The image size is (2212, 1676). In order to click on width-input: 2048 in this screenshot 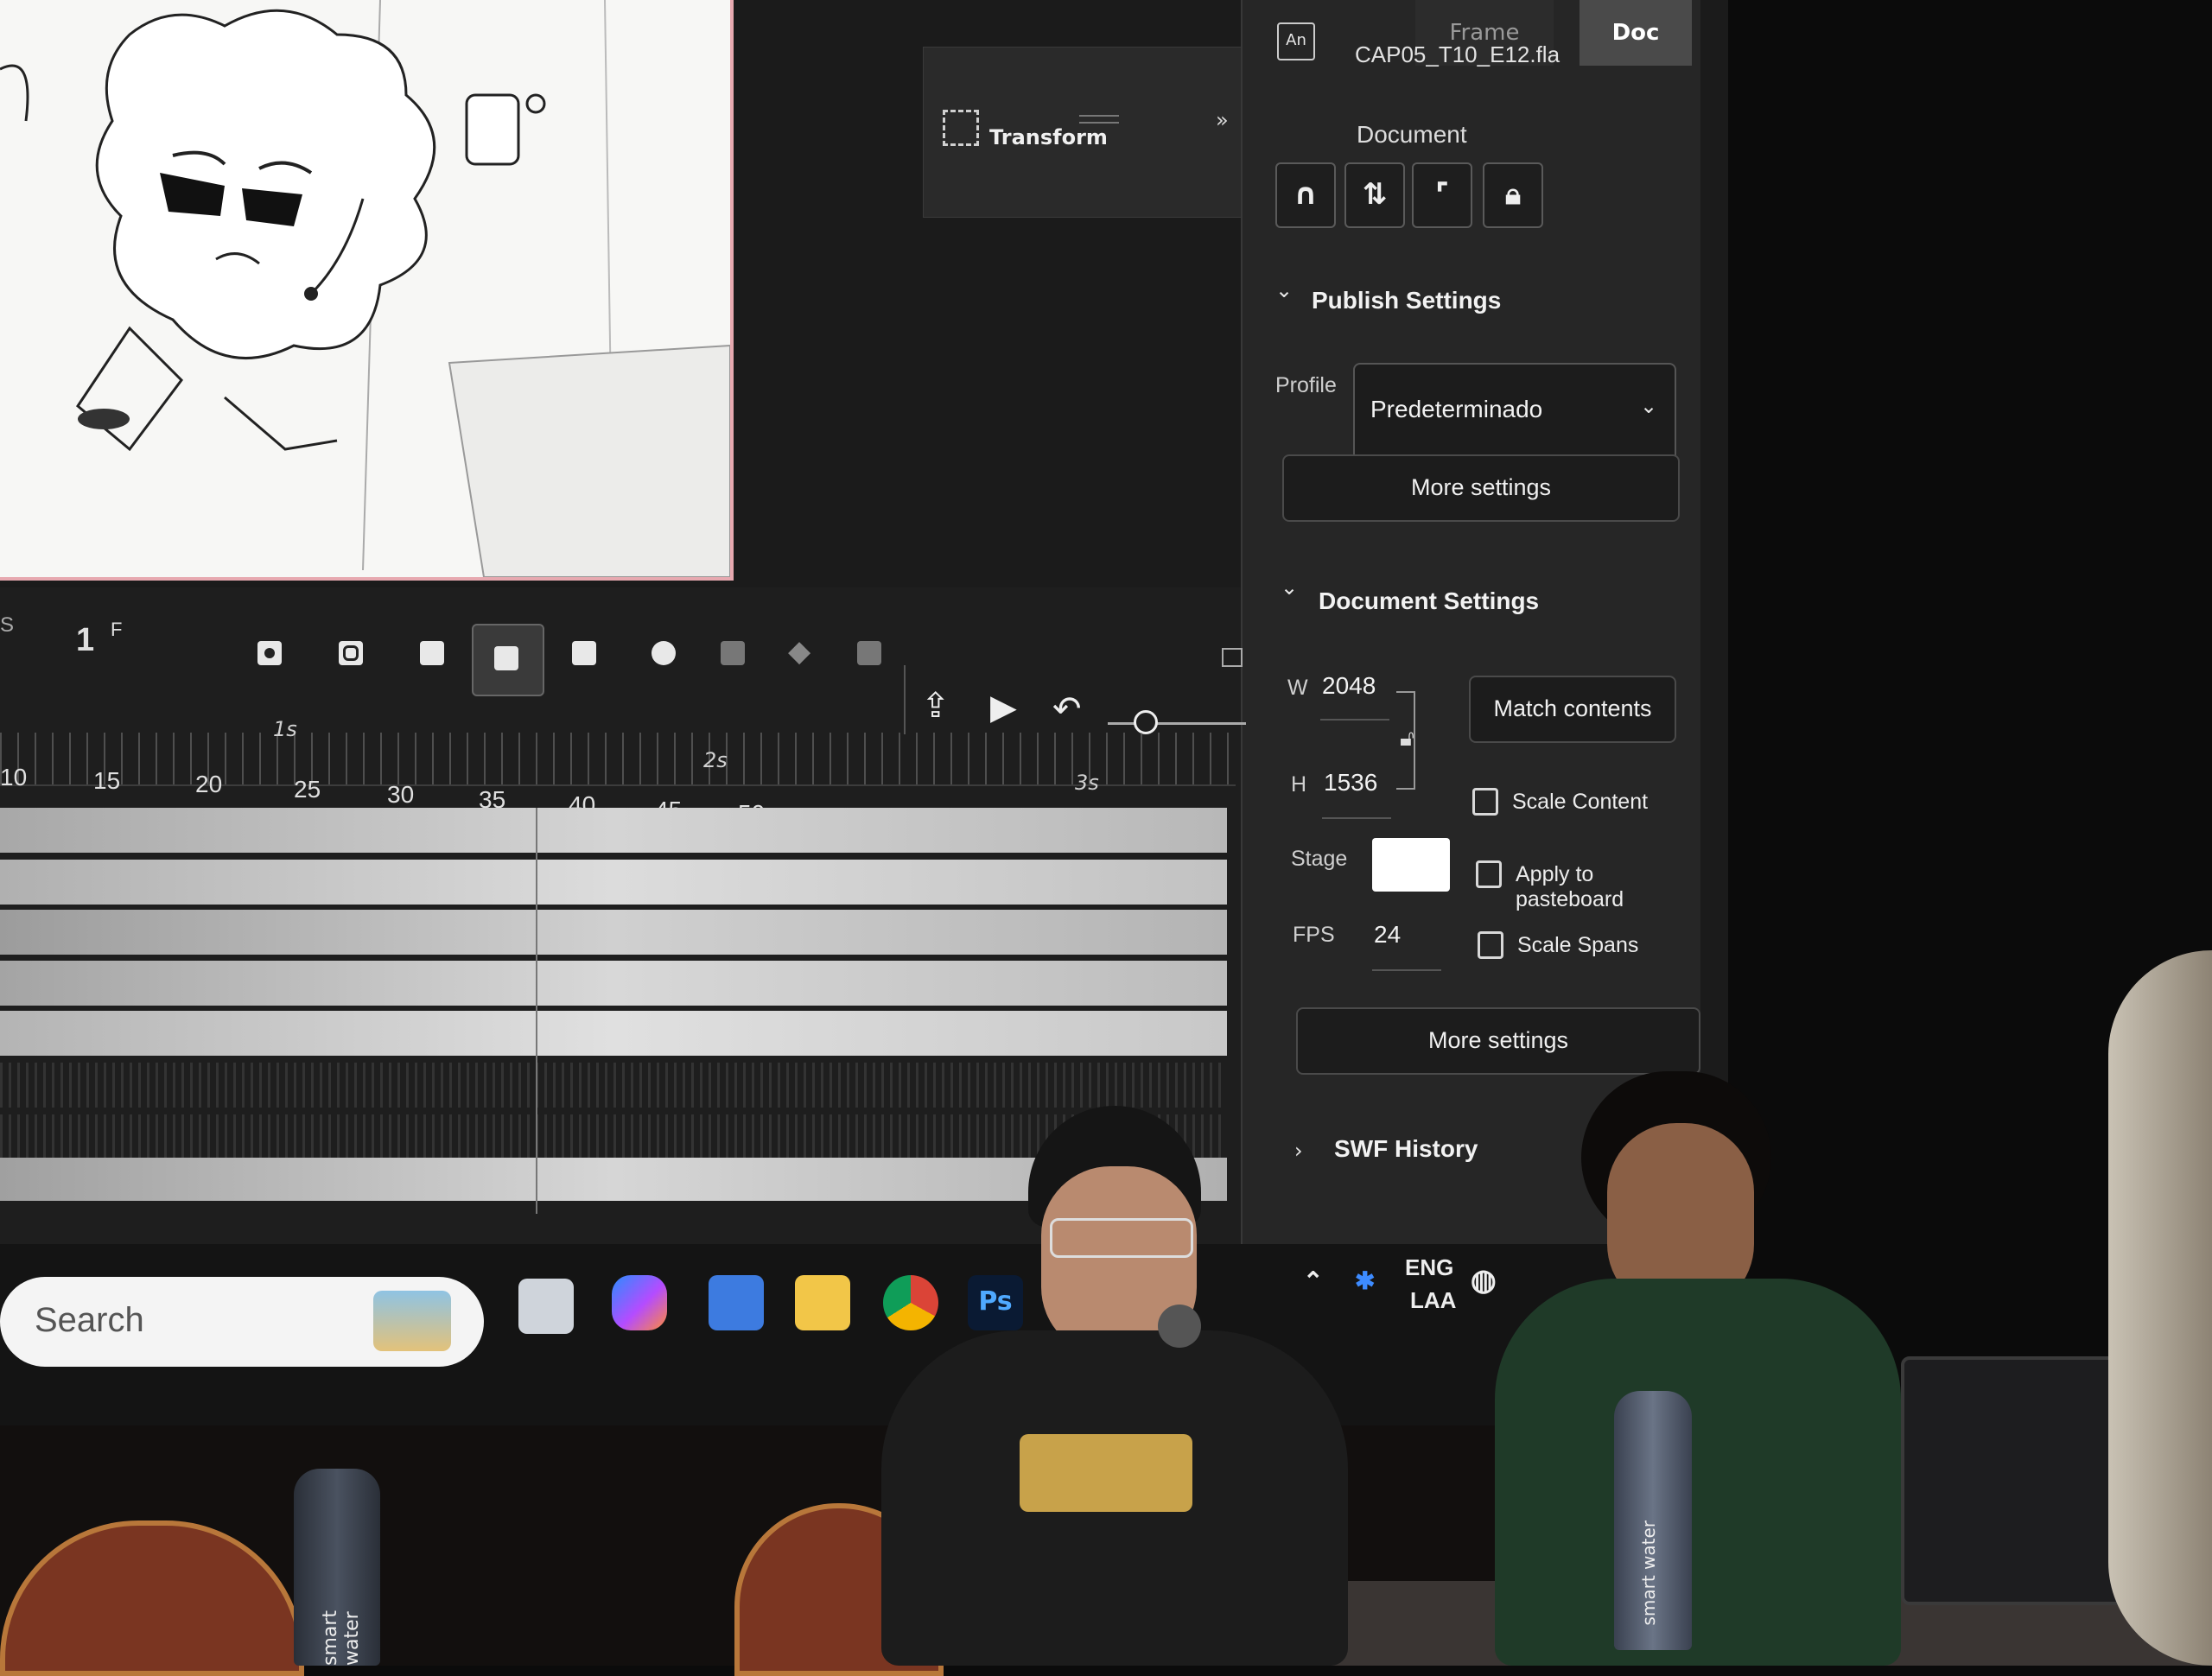, I will do `click(1349, 686)`.